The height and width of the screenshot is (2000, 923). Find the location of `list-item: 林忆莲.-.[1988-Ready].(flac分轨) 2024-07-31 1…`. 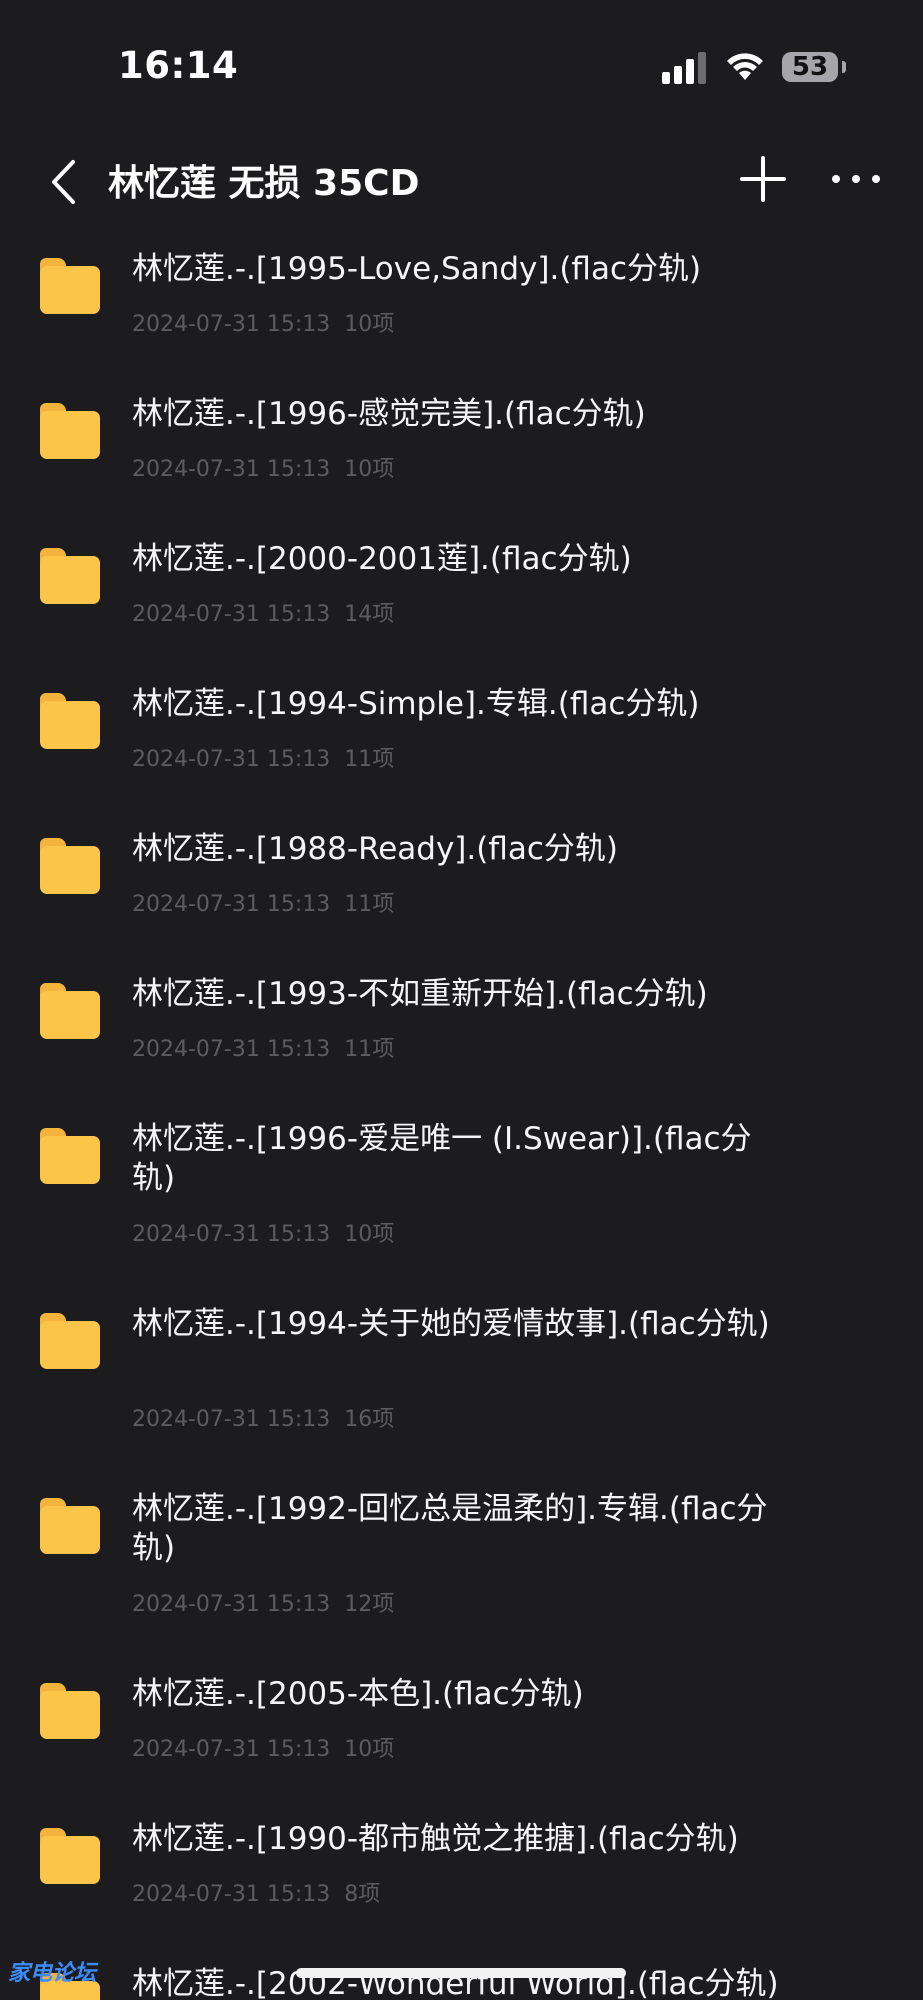

list-item: 林忆莲.-.[1988-Ready].(flac分轨) 2024-07-31 1… is located at coordinates (461, 882).